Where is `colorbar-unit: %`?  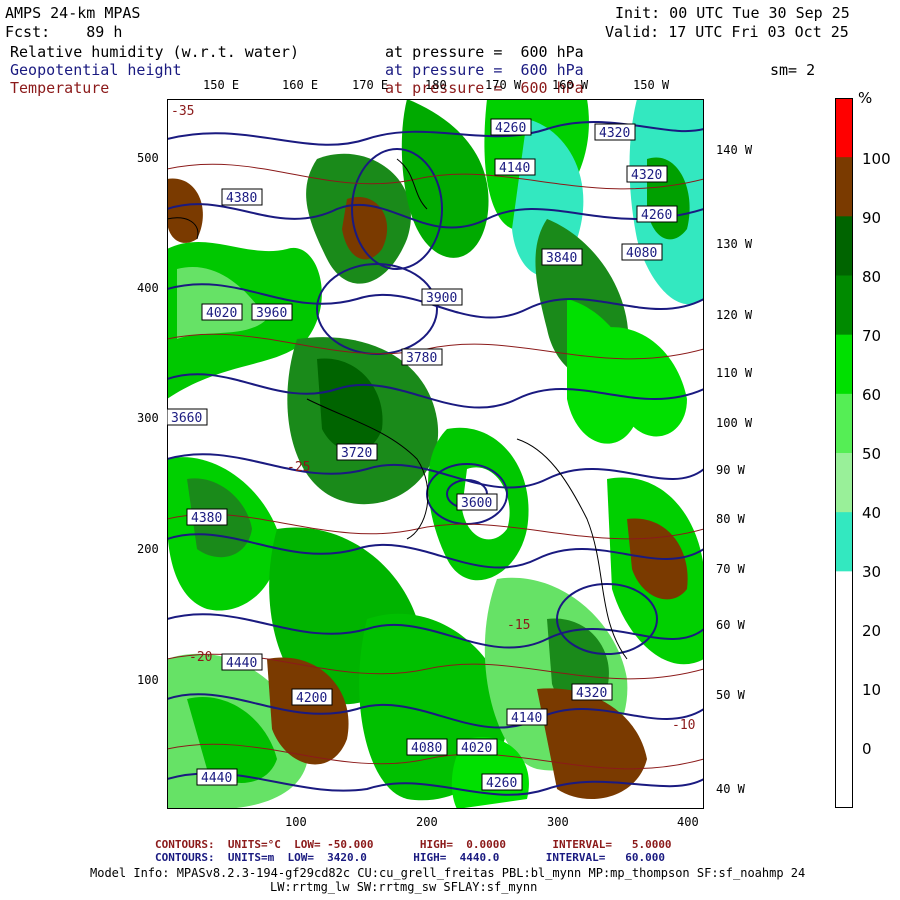 colorbar-unit: % is located at coordinates (865, 98).